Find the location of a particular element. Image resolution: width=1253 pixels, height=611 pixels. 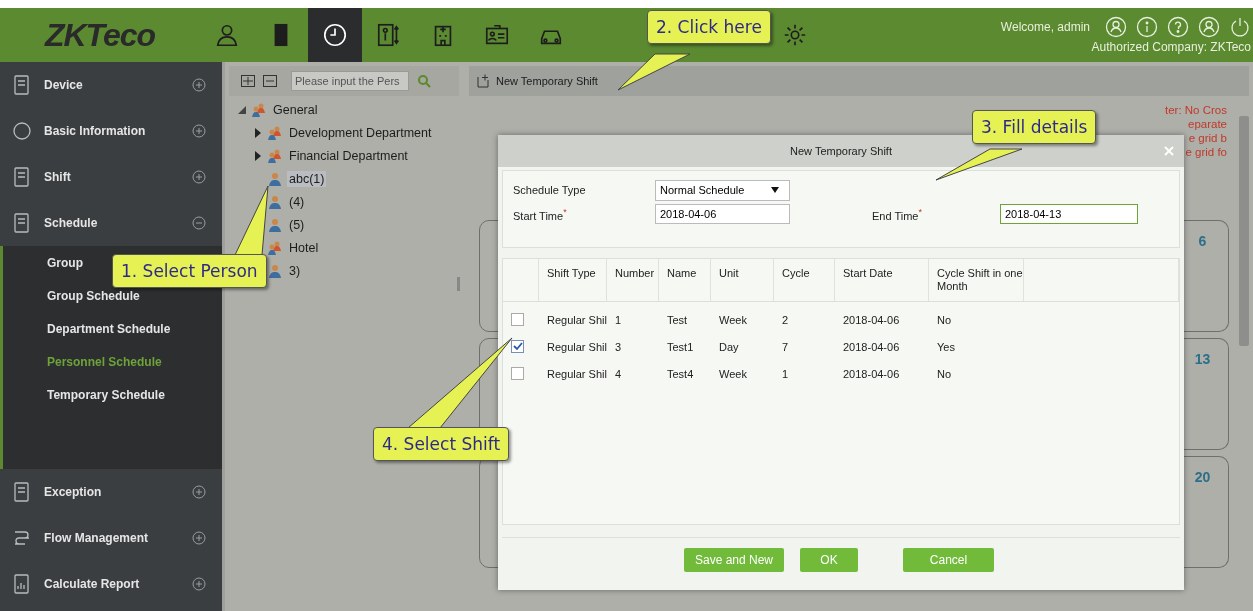

dialog-title: New Temporary Shift is located at coordinates (841, 151).